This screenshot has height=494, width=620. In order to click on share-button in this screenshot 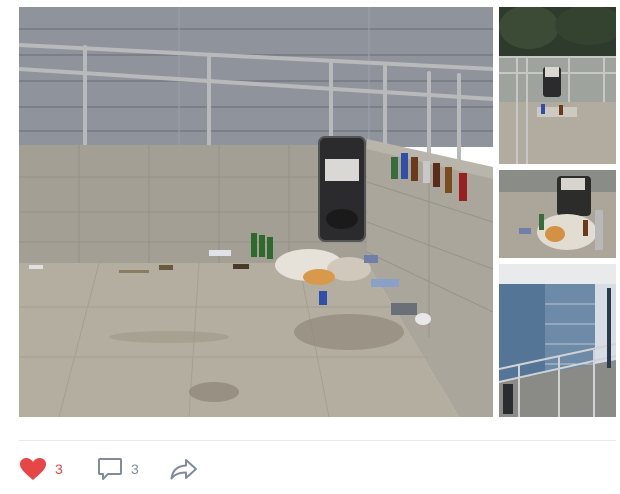, I will do `click(184, 469)`.